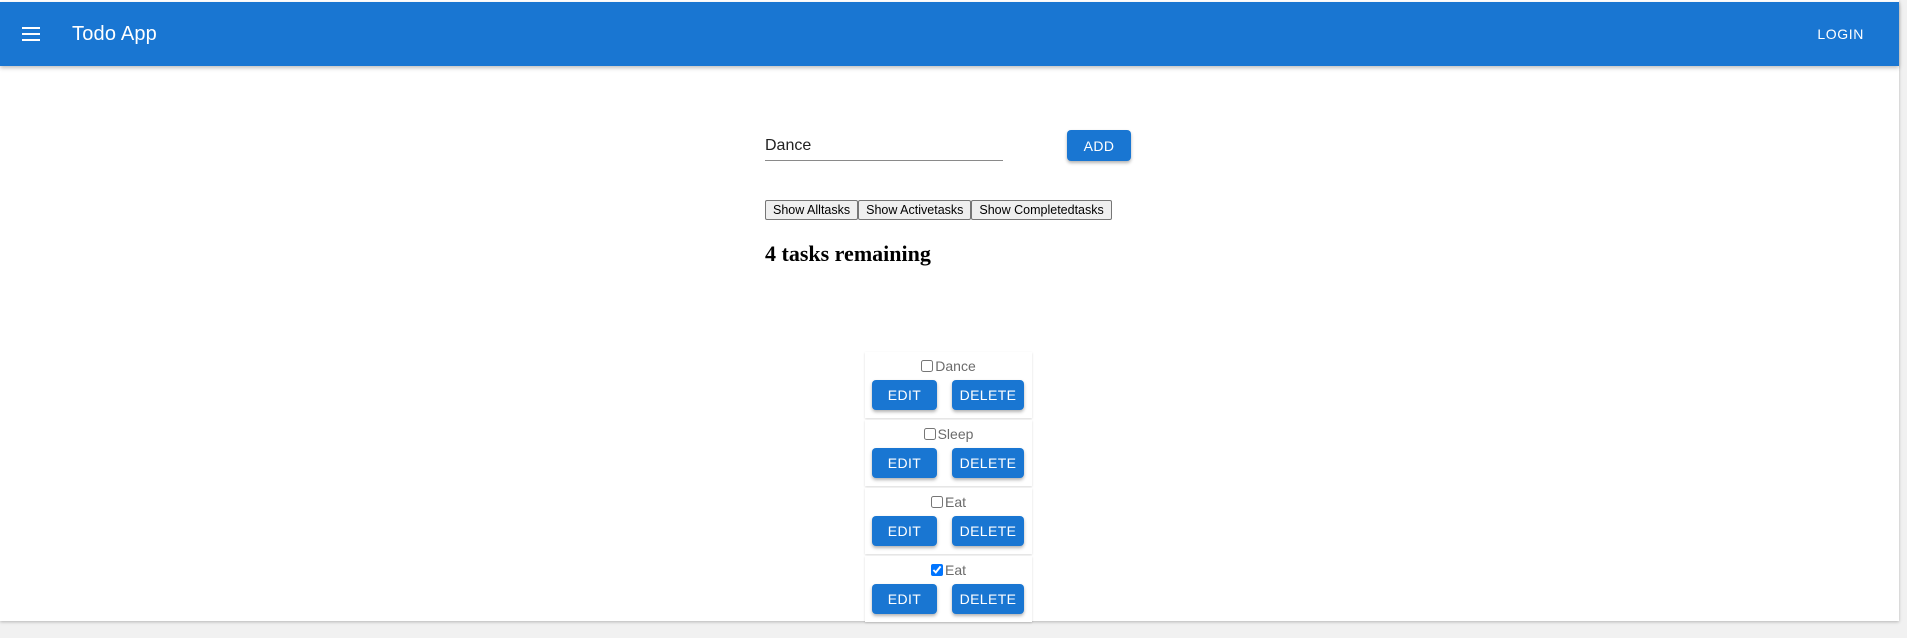 This screenshot has width=1907, height=638. Describe the element at coordinates (115, 34) in the screenshot. I see `app-title: Todo App` at that location.